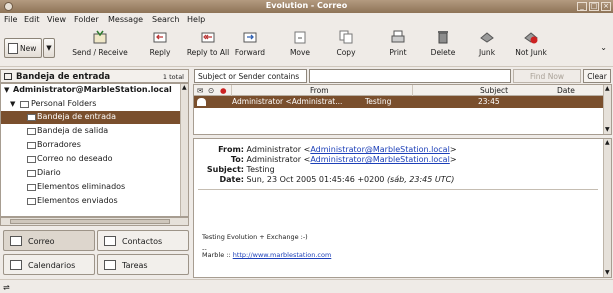 Image resolution: width=613 pixels, height=293 pixels. I want to click on column-date: Date, so click(566, 90).